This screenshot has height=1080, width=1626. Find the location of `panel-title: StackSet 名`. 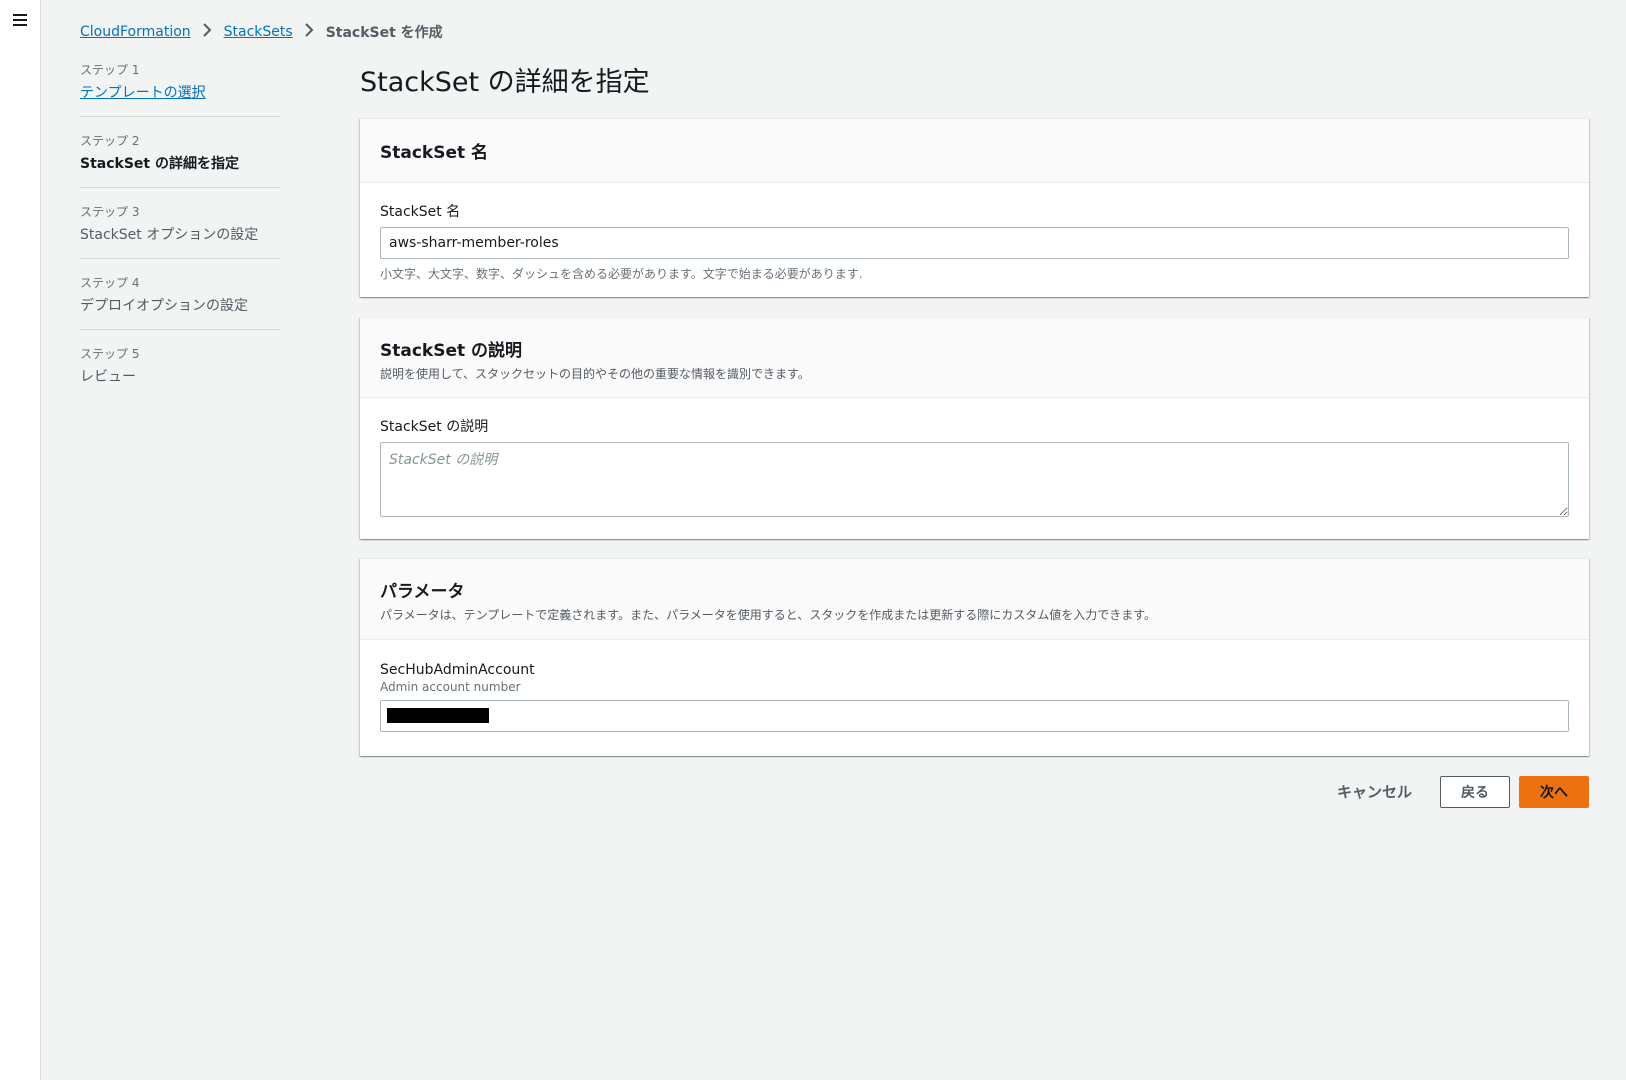

panel-title: StackSet 名 is located at coordinates (434, 153).